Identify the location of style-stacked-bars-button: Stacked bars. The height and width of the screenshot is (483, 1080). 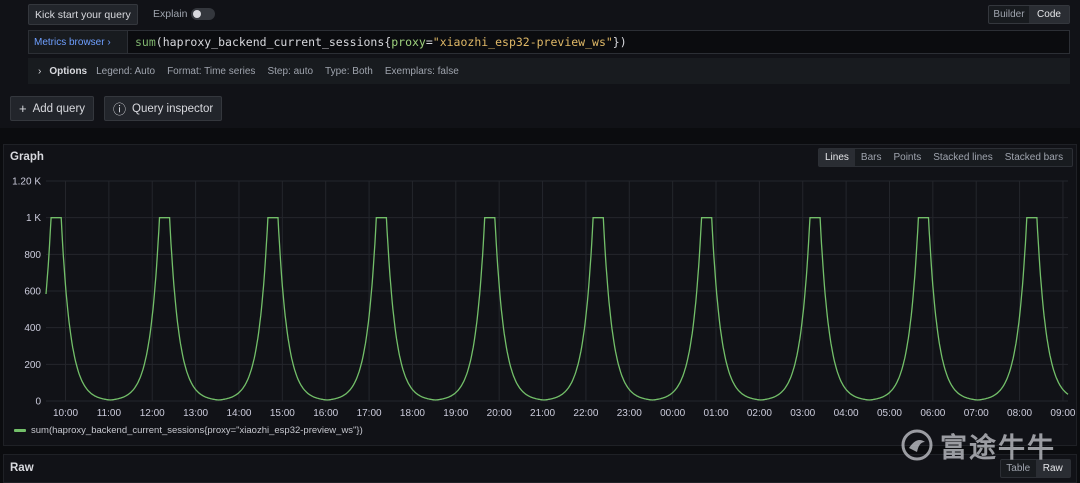
(1034, 157).